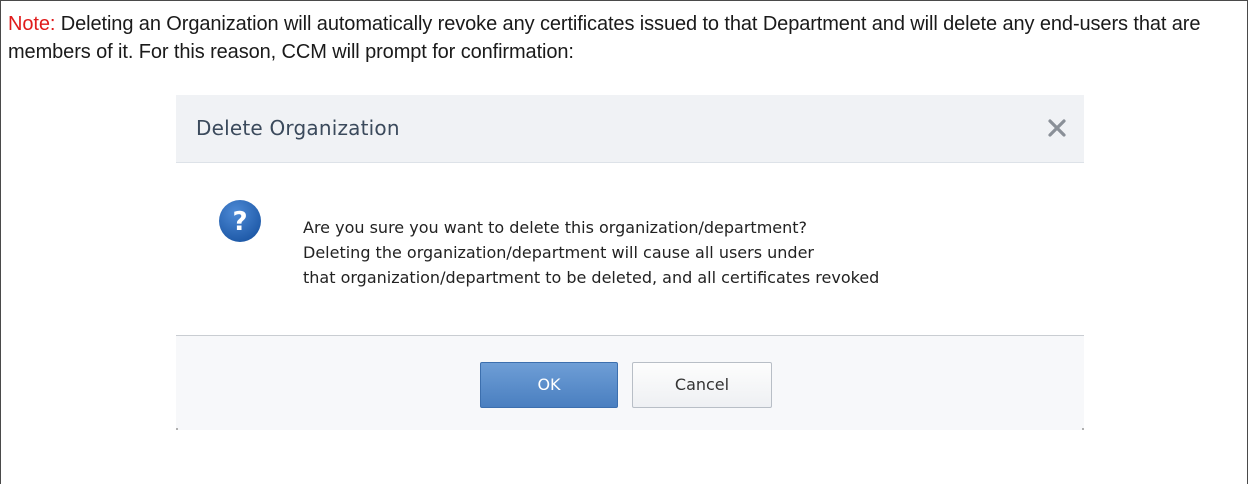 The height and width of the screenshot is (484, 1248). Describe the element at coordinates (630, 129) in the screenshot. I see `dialog-header: Delete Organization` at that location.